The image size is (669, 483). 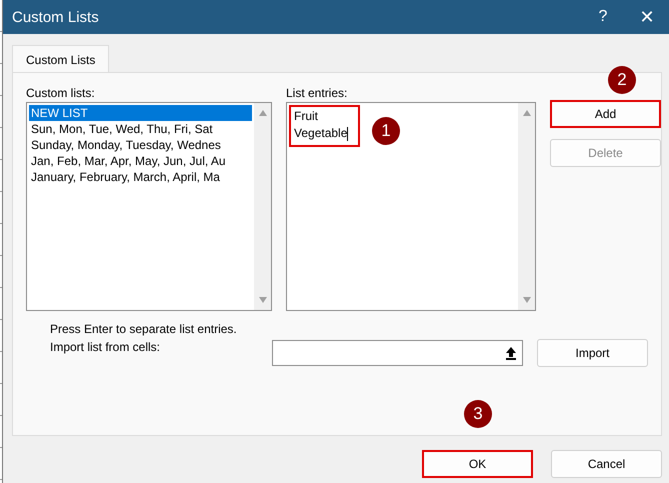 I want to click on help-button: ?, so click(x=603, y=17).